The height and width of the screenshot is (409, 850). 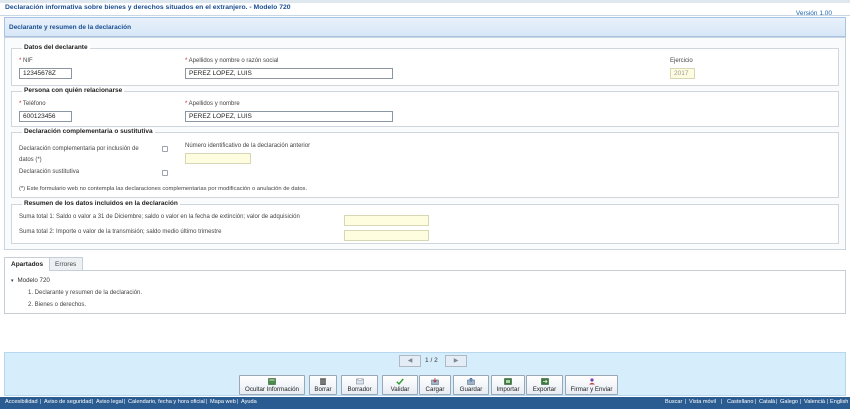 I want to click on telefono-label-text: Teléfono, so click(x=34, y=104).